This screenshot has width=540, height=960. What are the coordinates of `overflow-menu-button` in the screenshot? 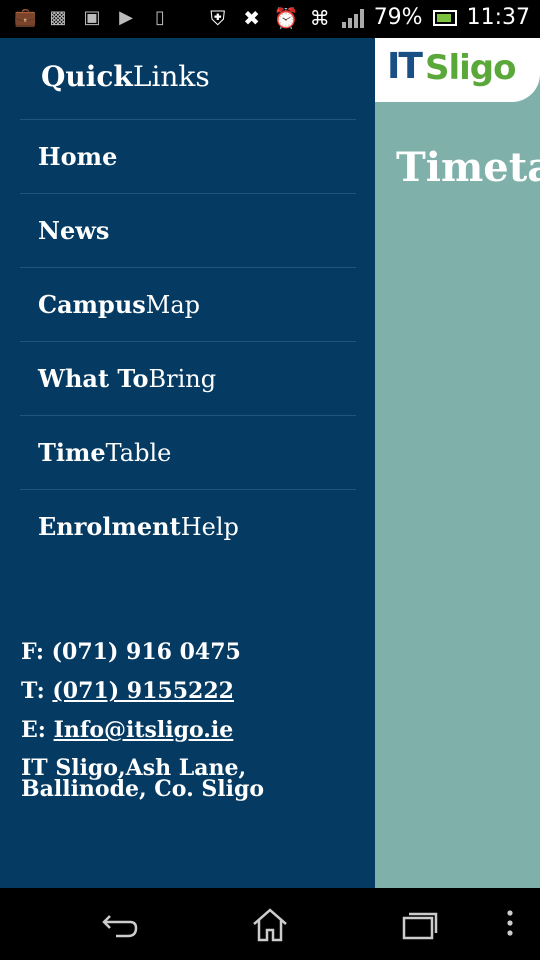 It's located at (510, 924).